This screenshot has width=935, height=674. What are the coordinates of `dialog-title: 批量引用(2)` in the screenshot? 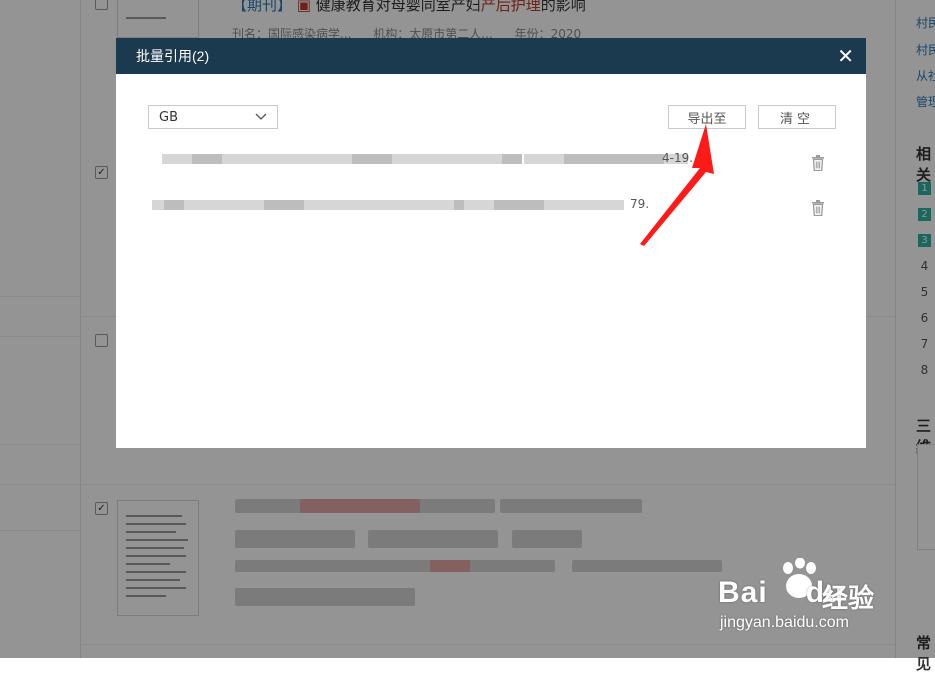 It's located at (173, 56).